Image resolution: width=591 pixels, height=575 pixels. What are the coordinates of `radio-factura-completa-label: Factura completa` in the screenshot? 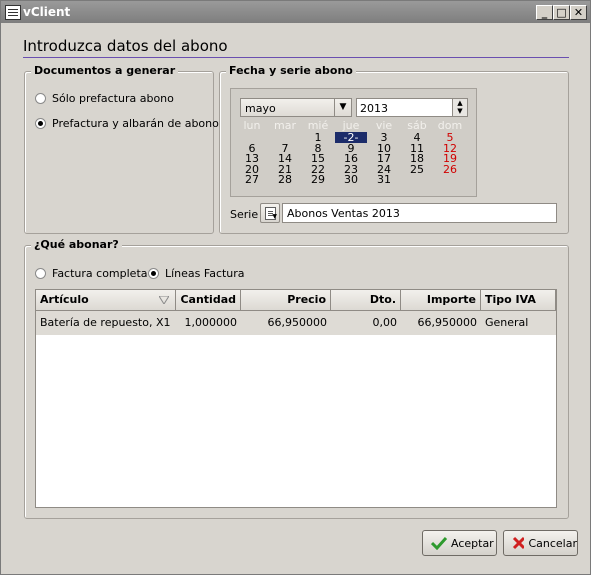 It's located at (100, 273).